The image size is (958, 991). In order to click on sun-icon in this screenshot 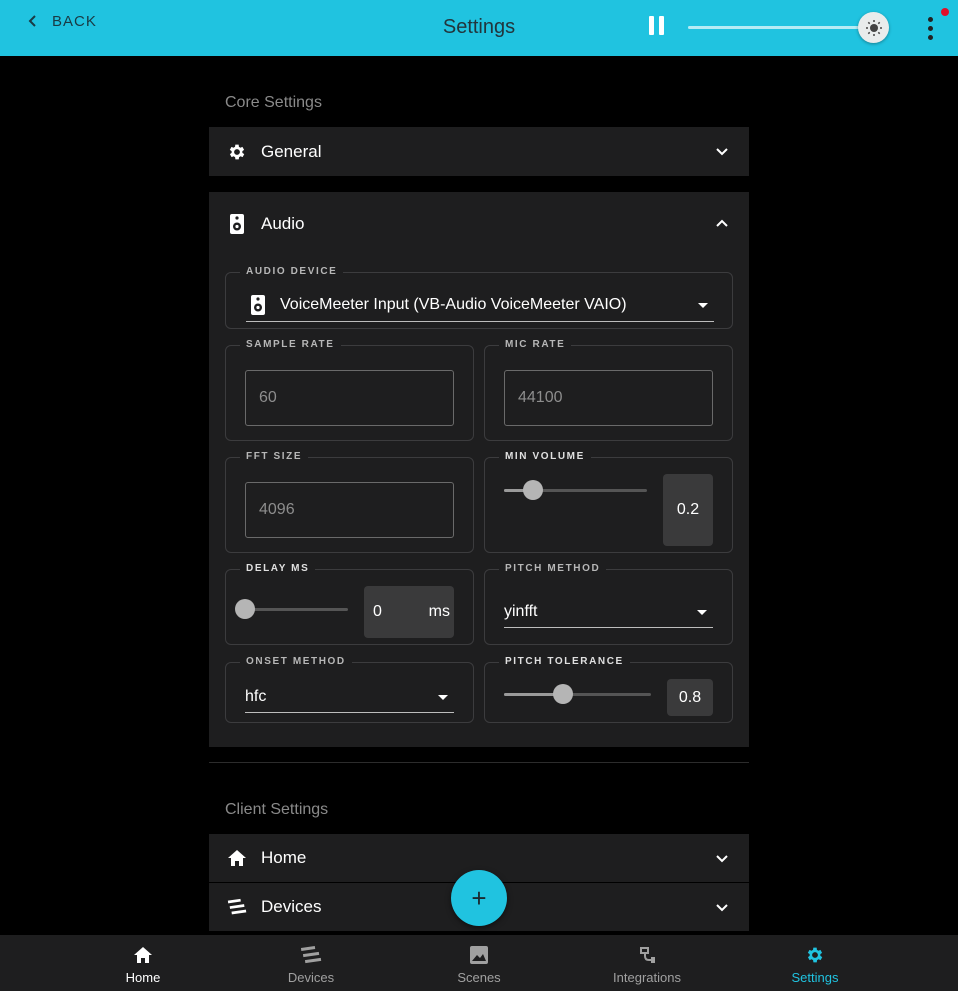, I will do `click(873, 27)`.